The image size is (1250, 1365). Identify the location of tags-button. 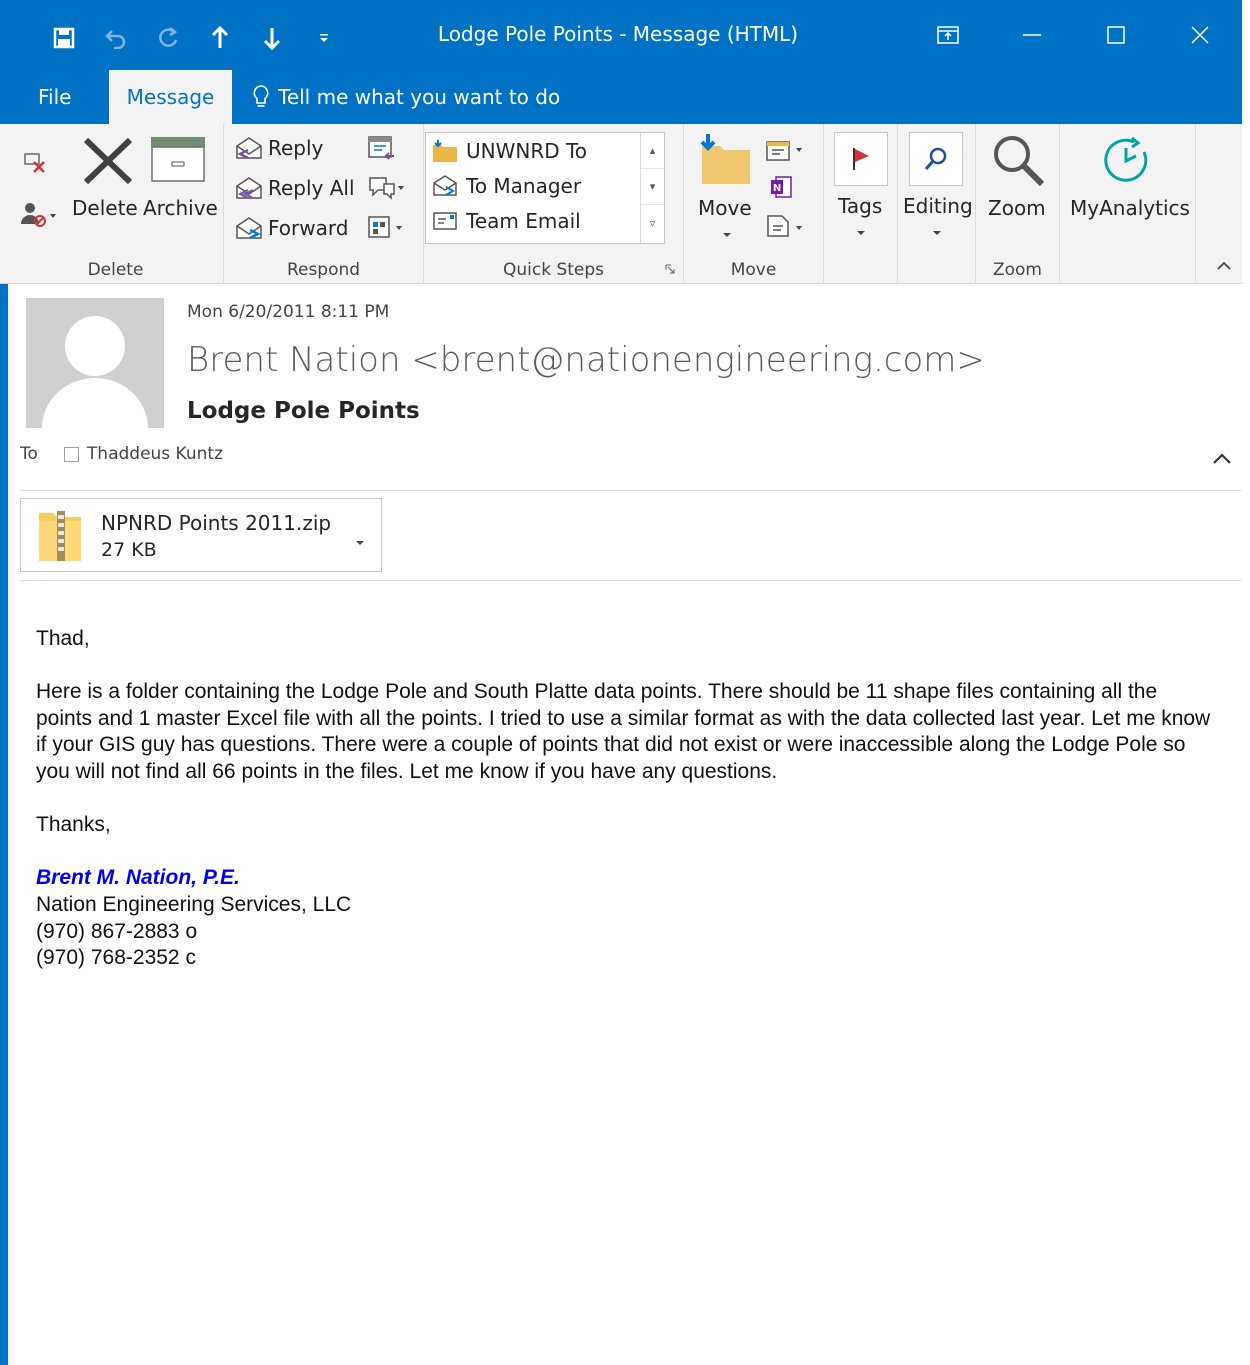
(861, 159).